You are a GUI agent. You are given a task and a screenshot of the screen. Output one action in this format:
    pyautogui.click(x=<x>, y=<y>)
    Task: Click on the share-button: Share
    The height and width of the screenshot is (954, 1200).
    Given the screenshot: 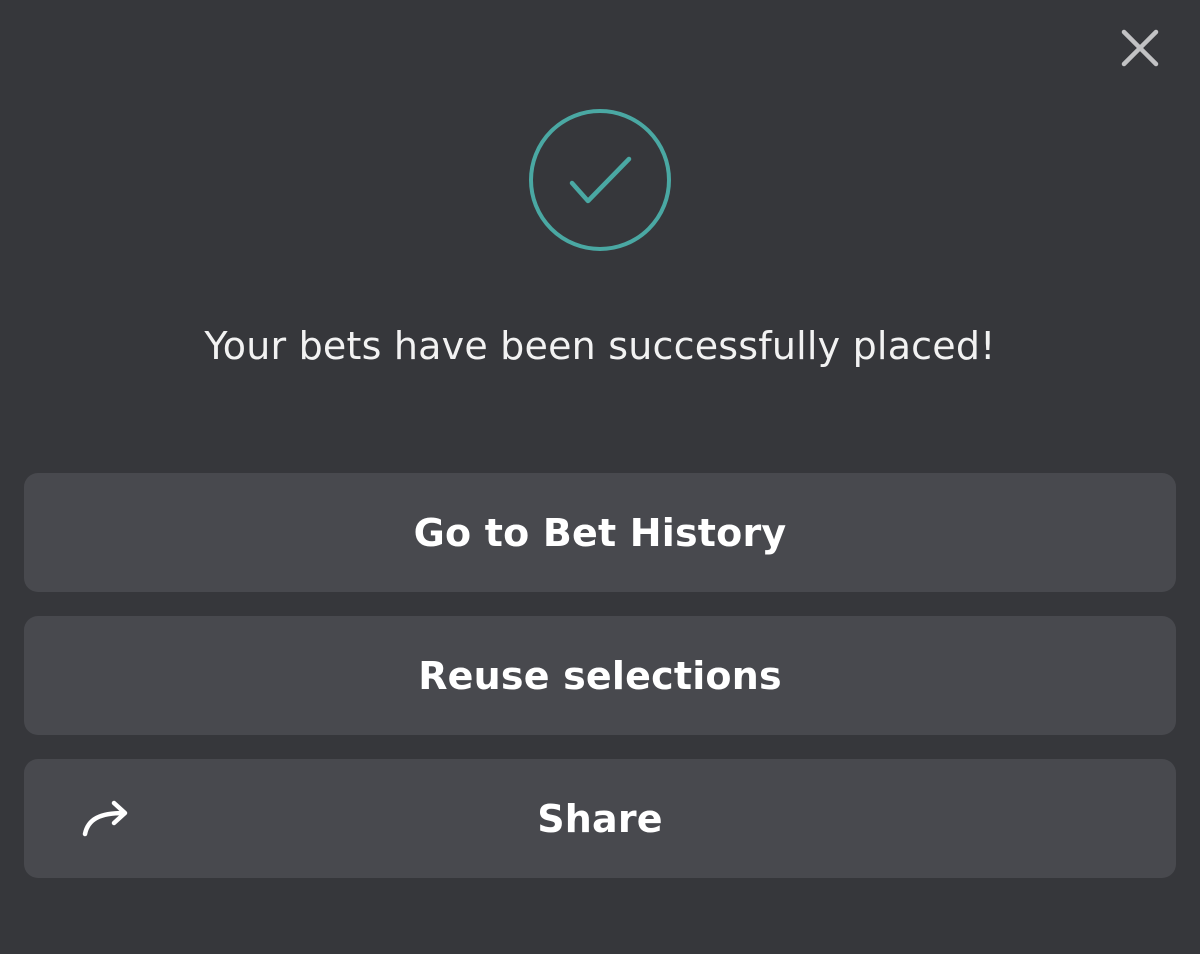 What is the action you would take?
    pyautogui.click(x=600, y=818)
    